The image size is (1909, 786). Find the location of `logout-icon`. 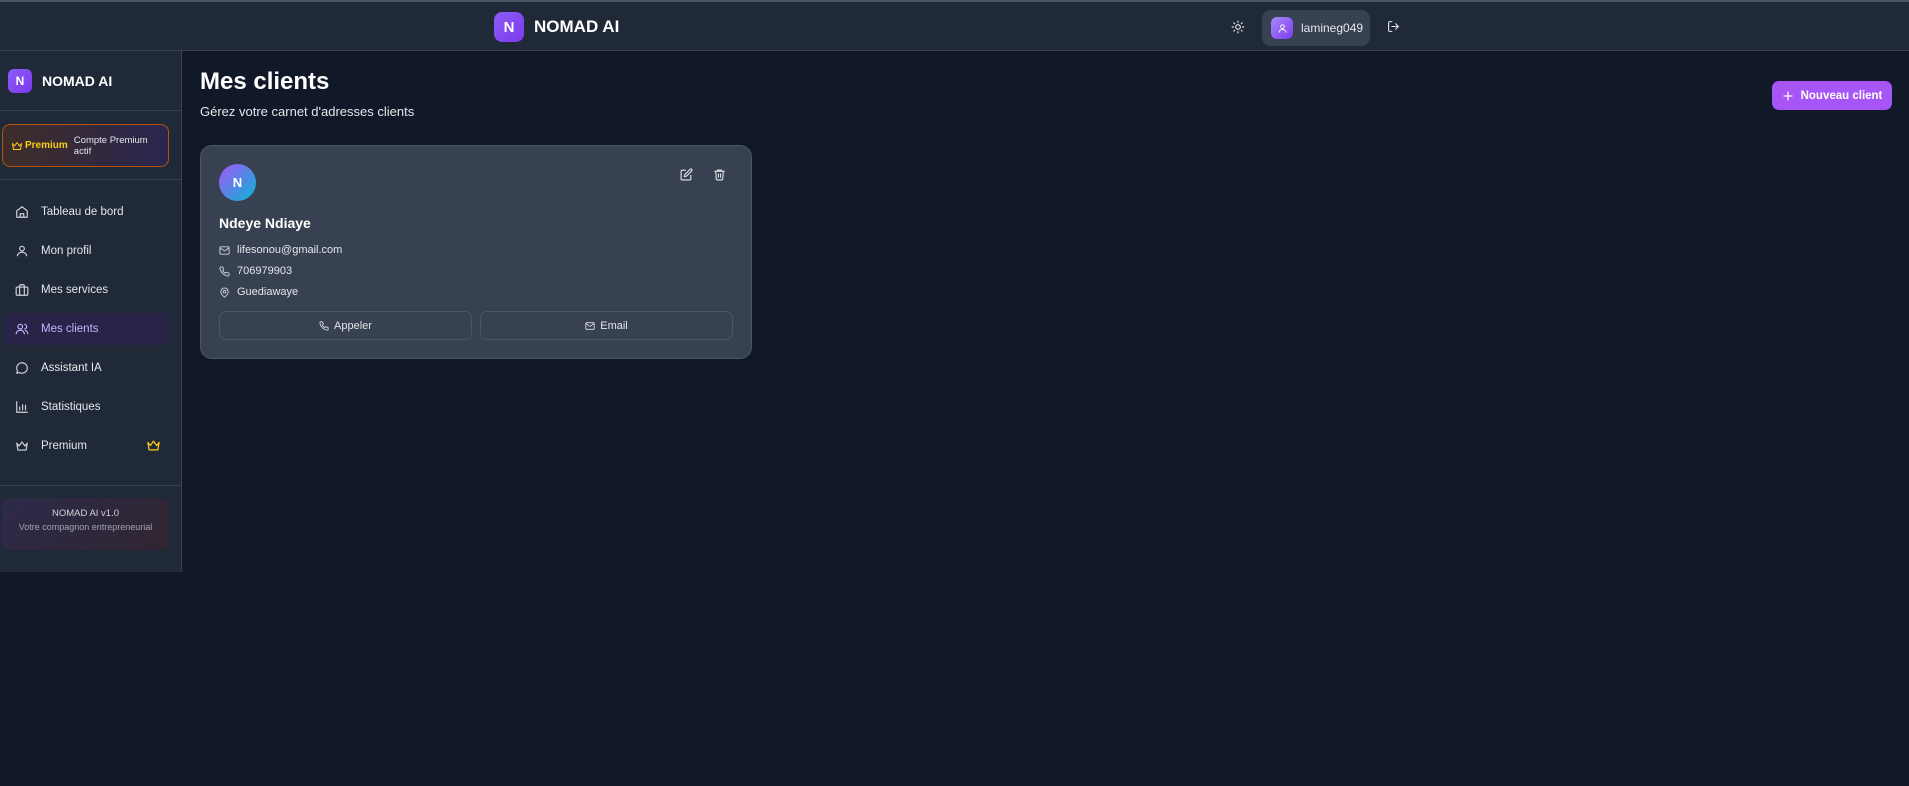

logout-icon is located at coordinates (1393, 26).